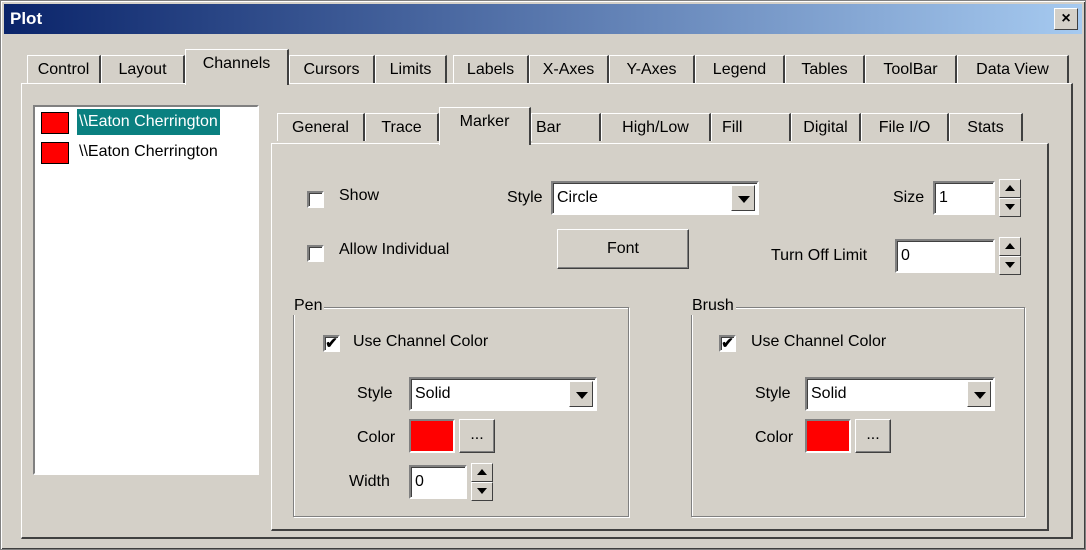 Image resolution: width=1086 pixels, height=550 pixels. What do you see at coordinates (485, 126) in the screenshot?
I see `tab-marker: Marker` at bounding box center [485, 126].